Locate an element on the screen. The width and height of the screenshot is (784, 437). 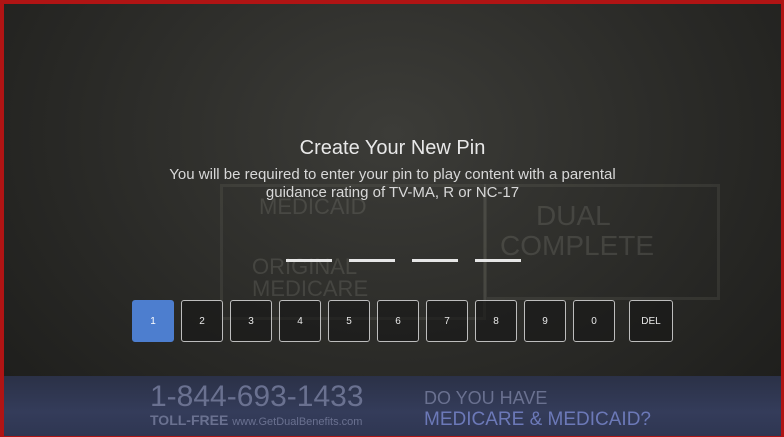
delete-key: DEL is located at coordinates (651, 321).